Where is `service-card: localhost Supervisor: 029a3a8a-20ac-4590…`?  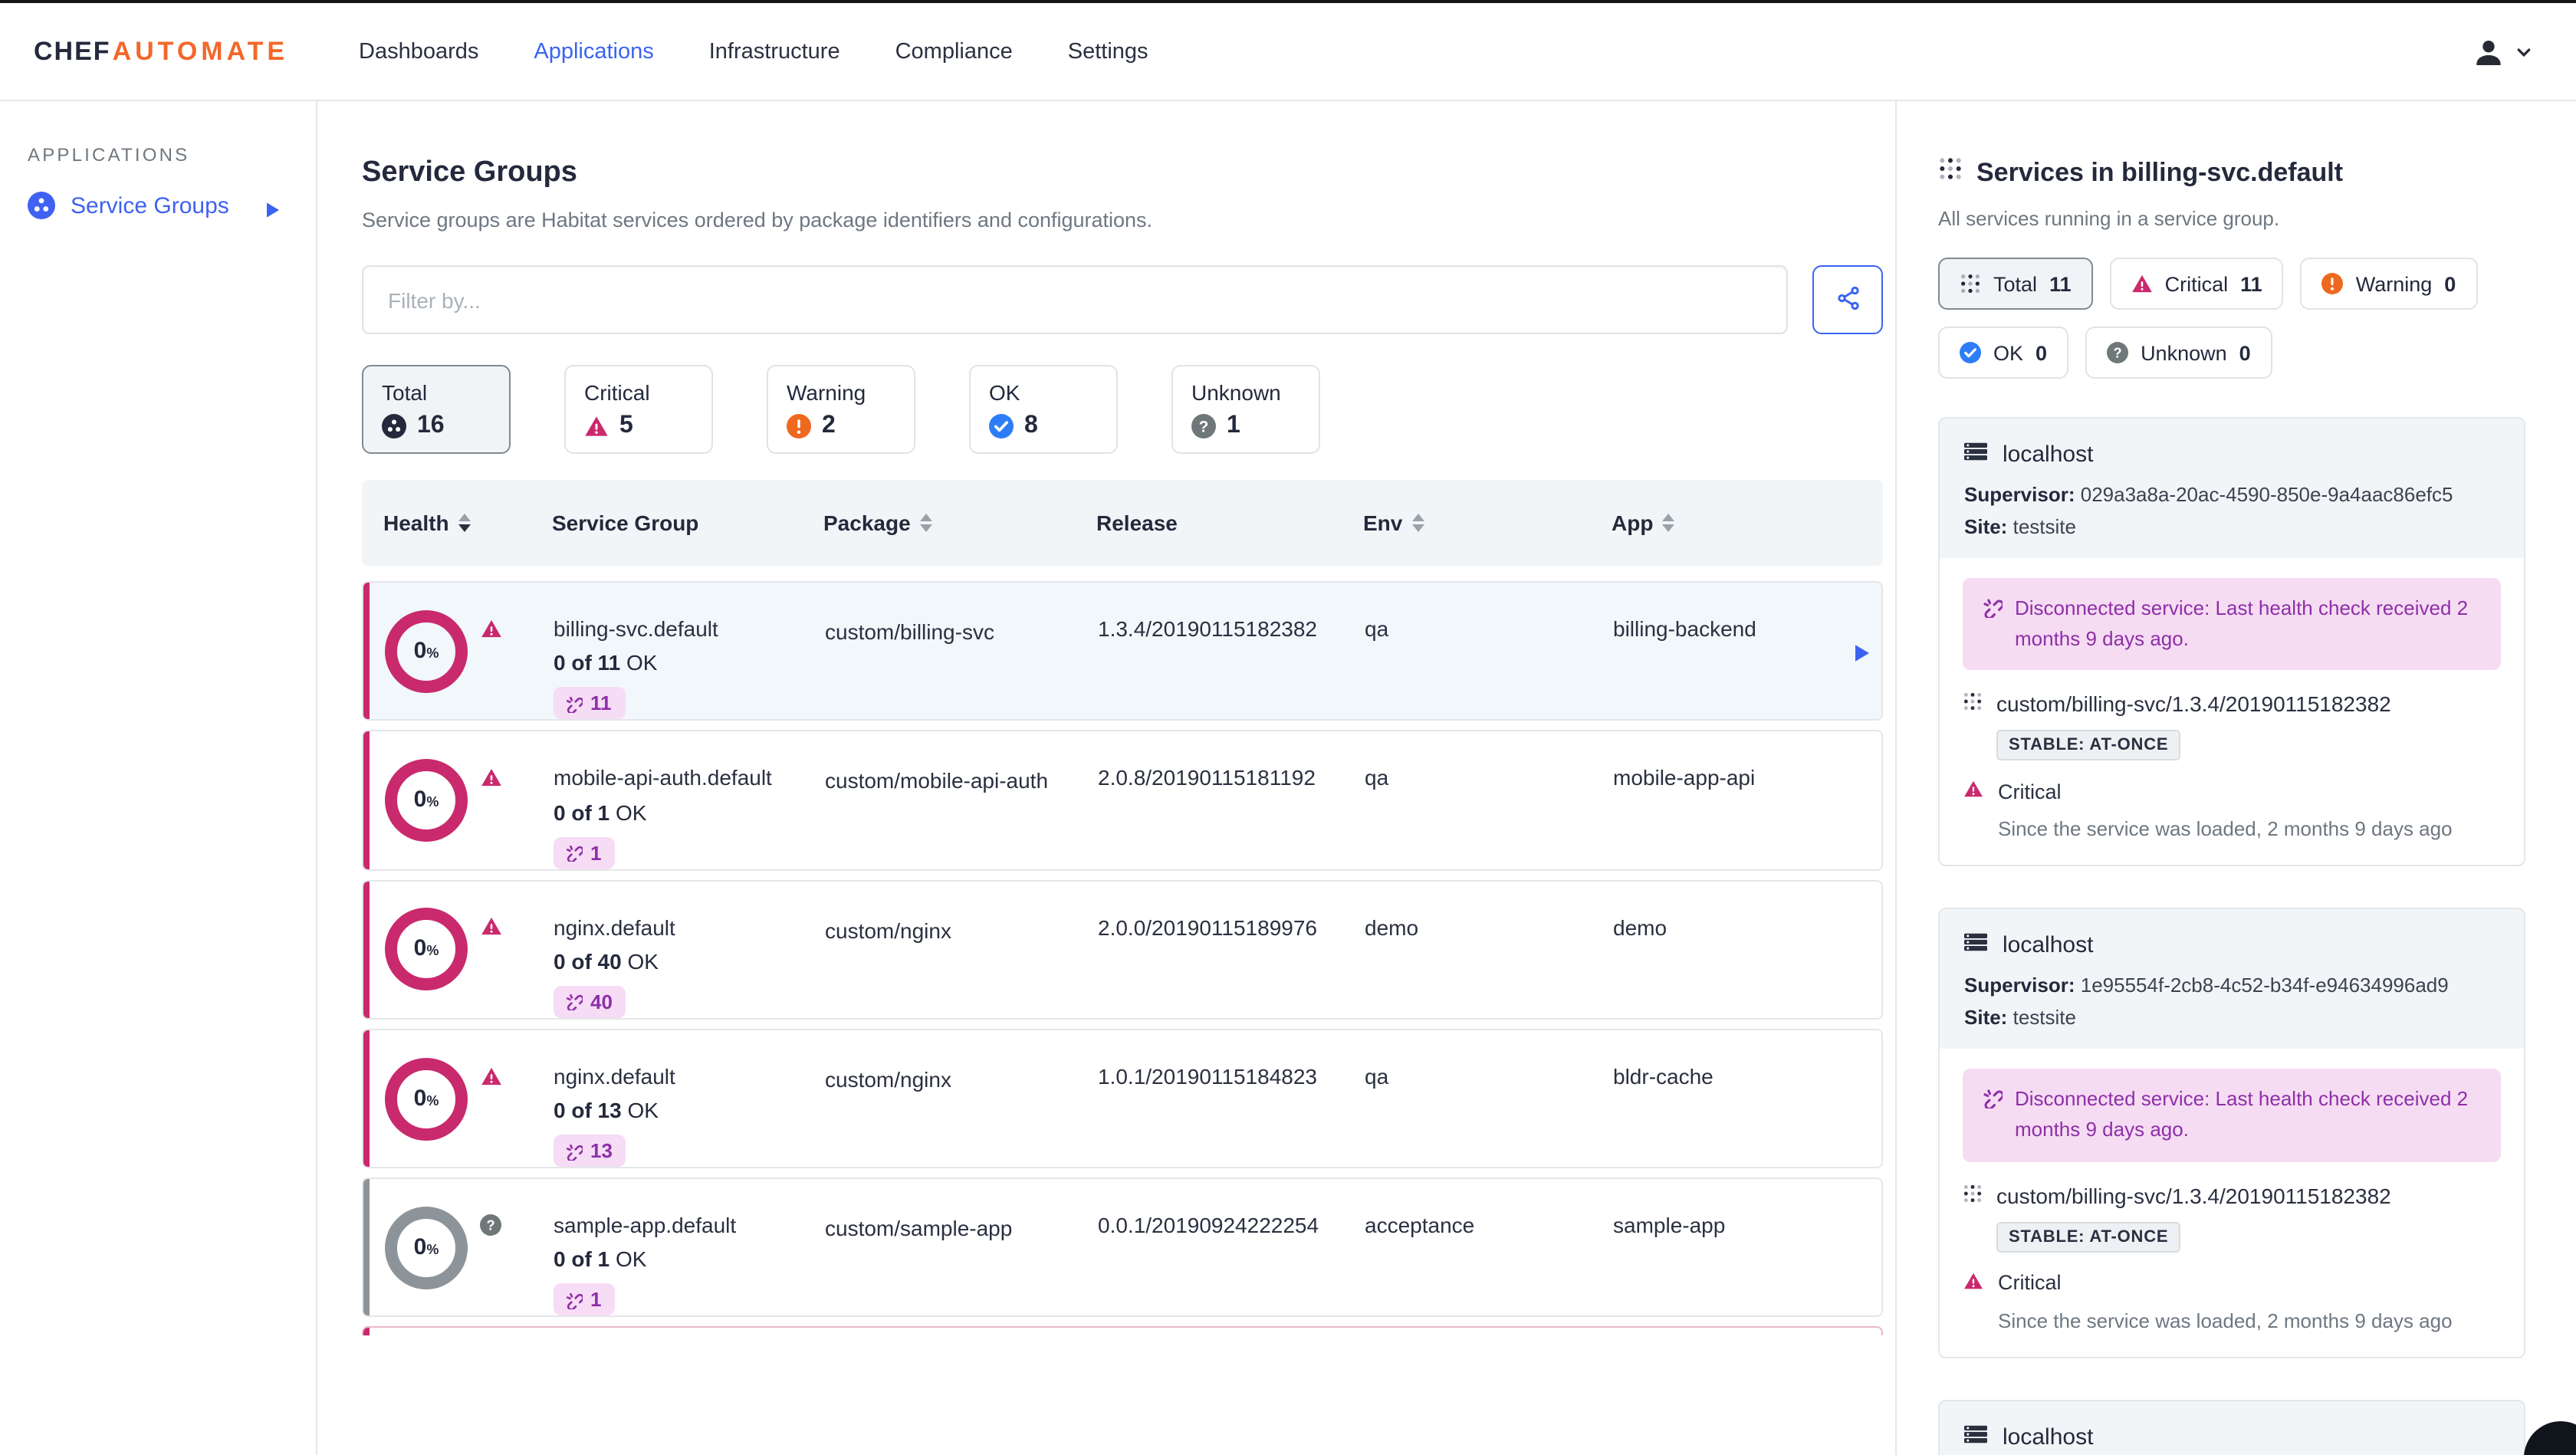
service-card: localhost Supervisor: 029a3a8a-20ac-4590… is located at coordinates (2231, 642).